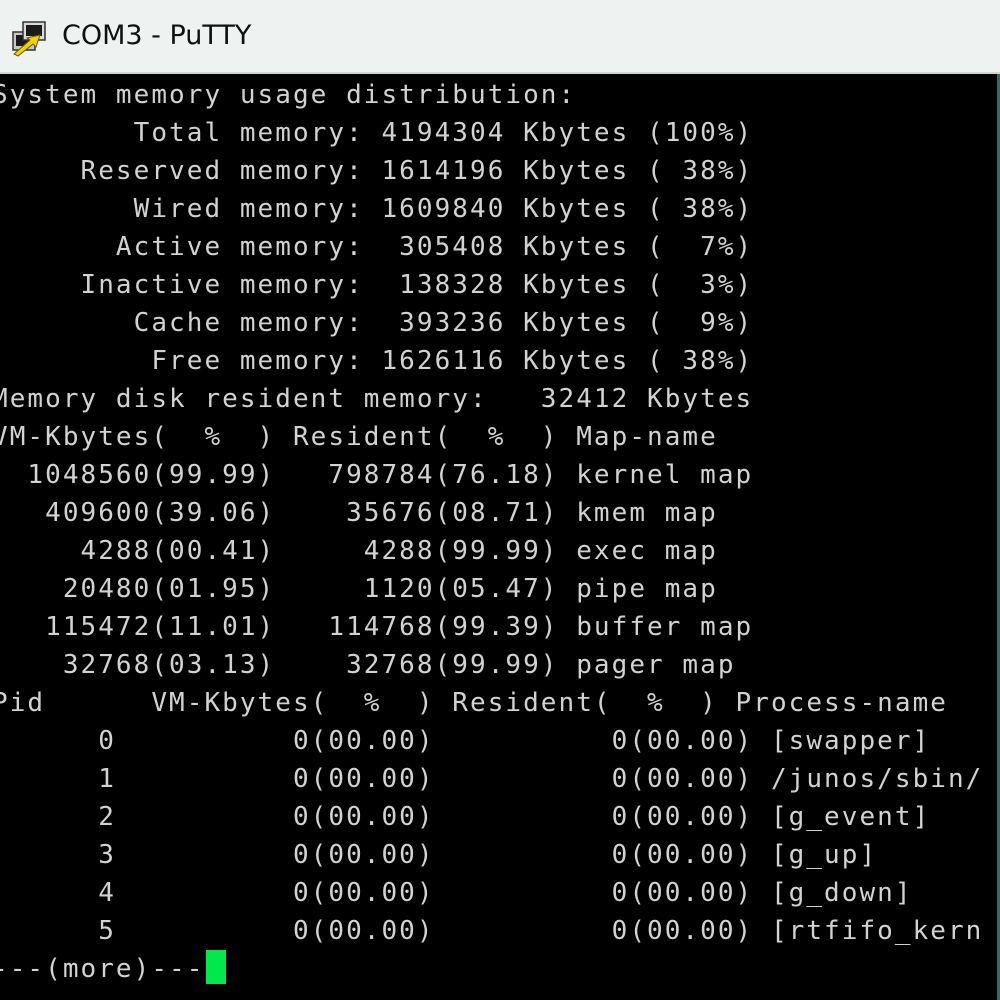  What do you see at coordinates (500, 37) in the screenshot?
I see `title-bar: COM3 - PuTTY` at bounding box center [500, 37].